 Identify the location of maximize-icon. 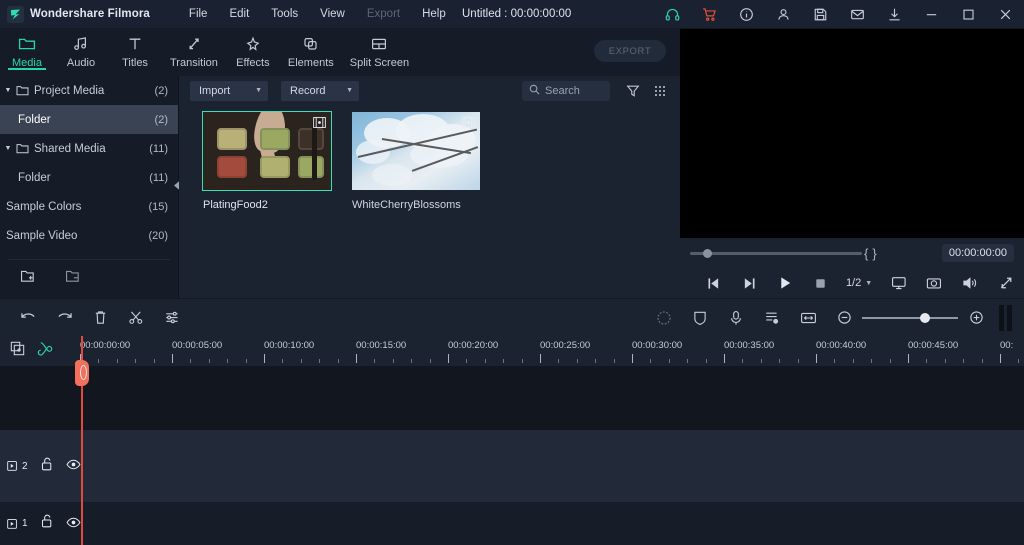
(968, 14).